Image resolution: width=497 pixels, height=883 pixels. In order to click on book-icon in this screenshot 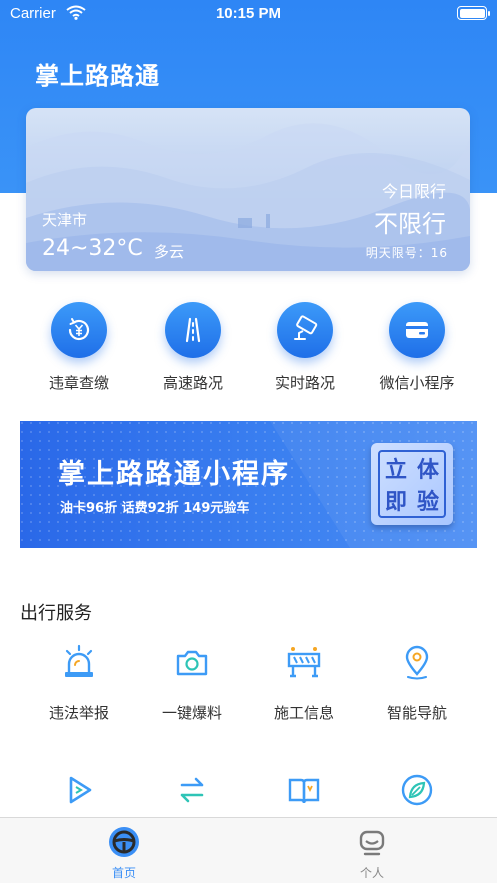, I will do `click(304, 788)`.